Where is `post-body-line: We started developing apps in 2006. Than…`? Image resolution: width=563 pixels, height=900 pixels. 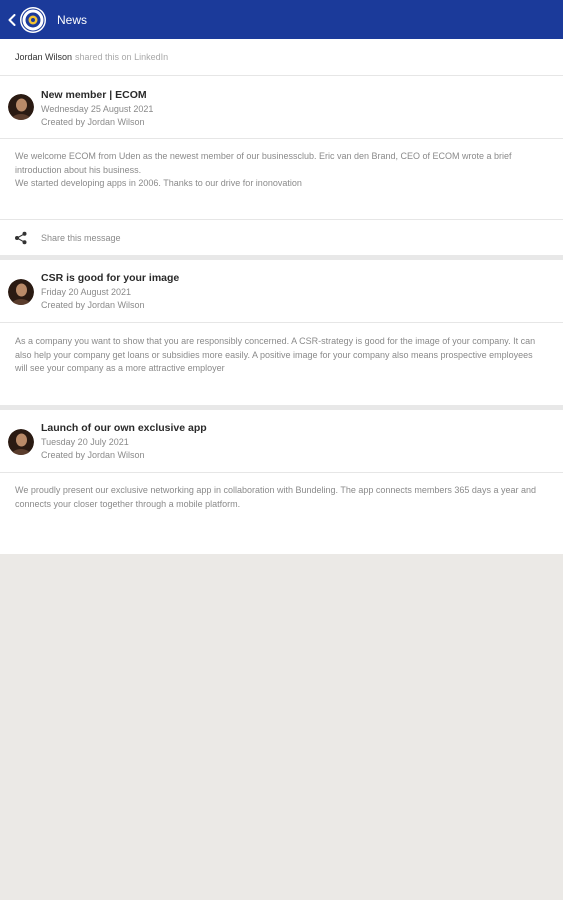
post-body-line: We started developing apps in 2006. Than… is located at coordinates (158, 183).